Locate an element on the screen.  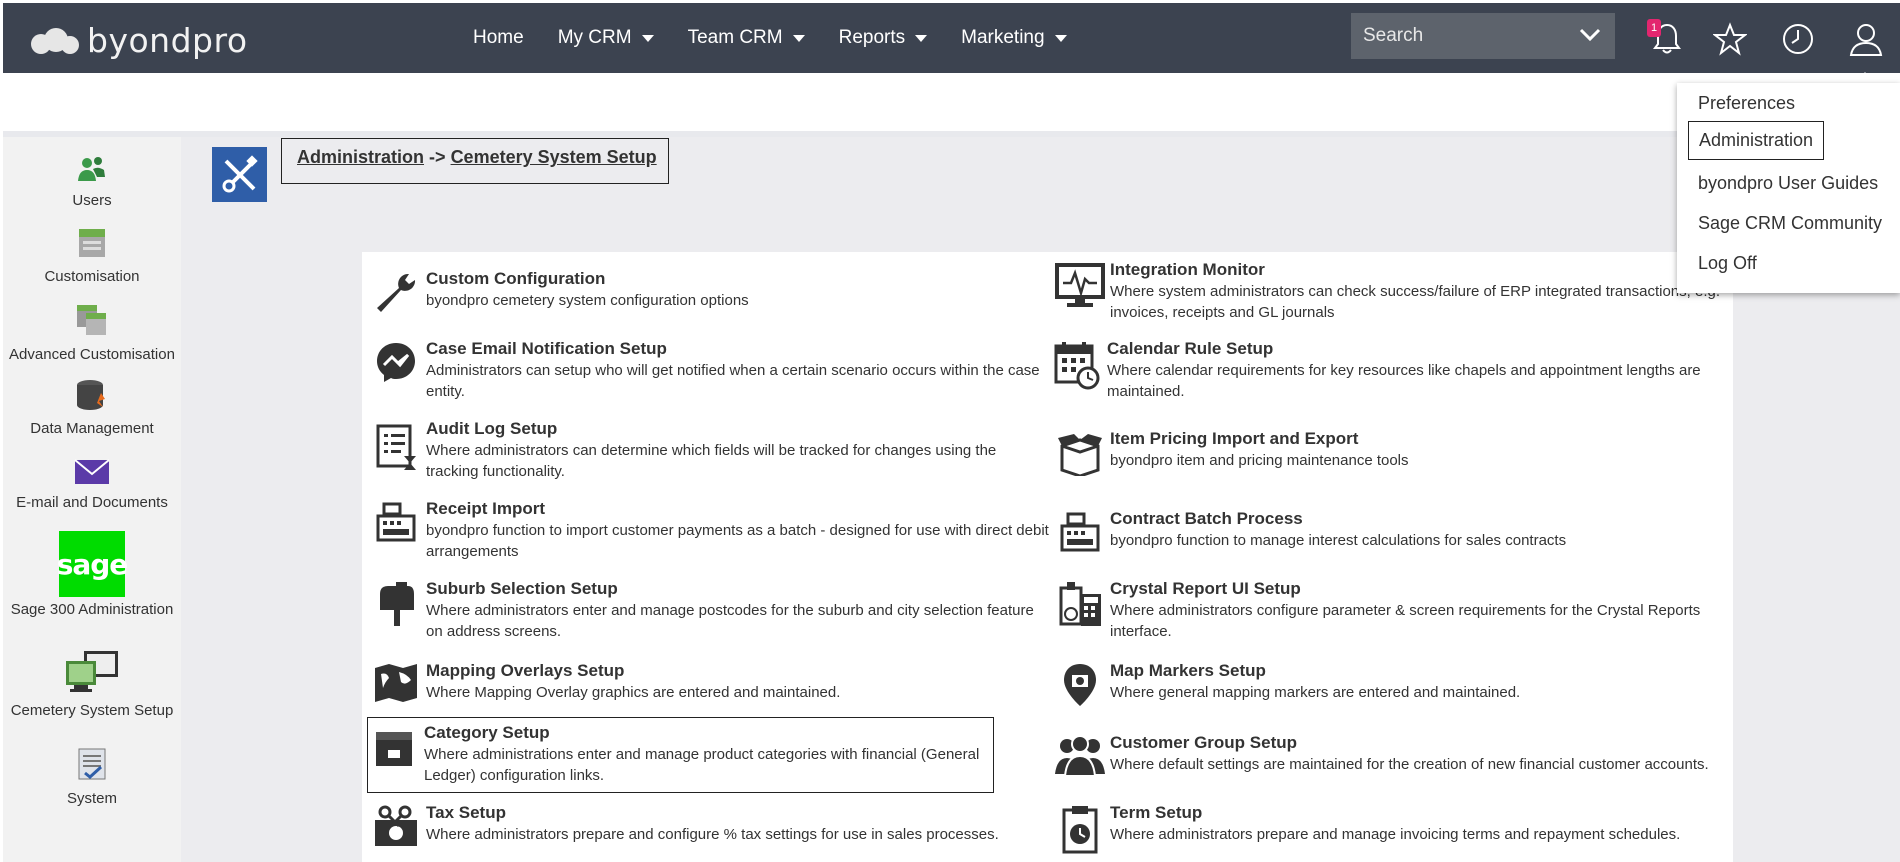
nav-my-crm-label: My CRM is located at coordinates (594, 37).